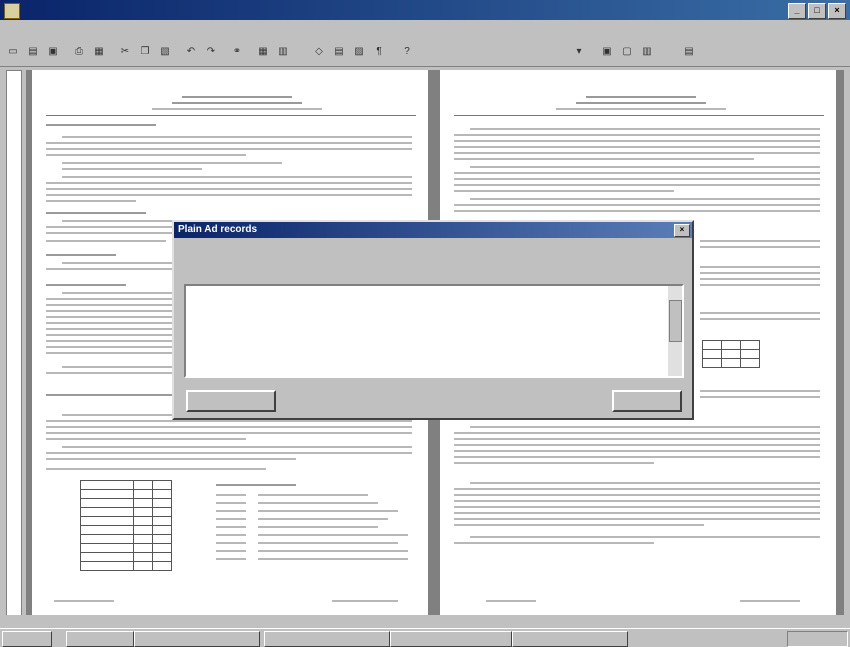  I want to click on dialog-ok-button, so click(647, 401).